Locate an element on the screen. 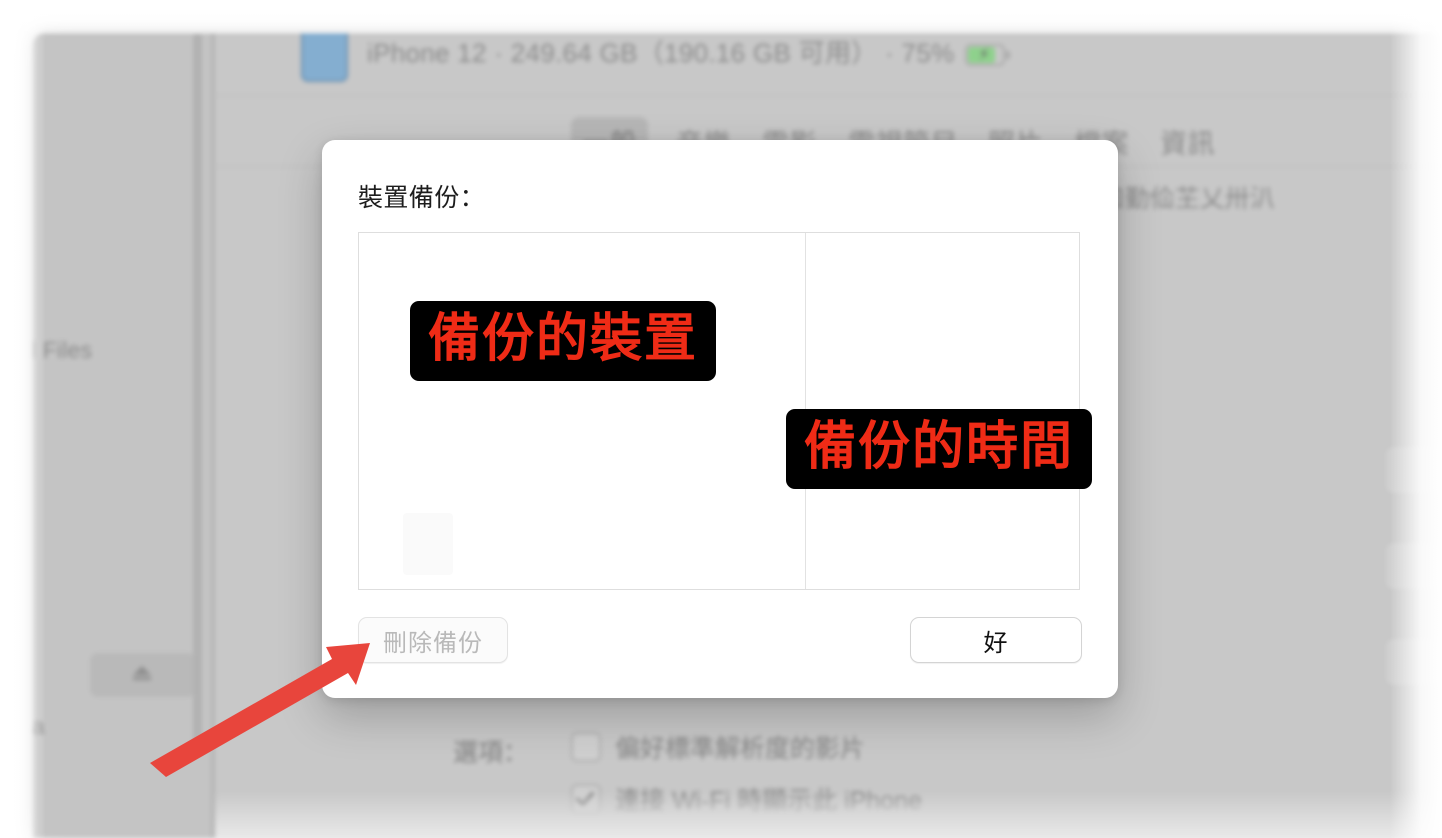  checkbox-prefer-standard-definition is located at coordinates (586, 747).